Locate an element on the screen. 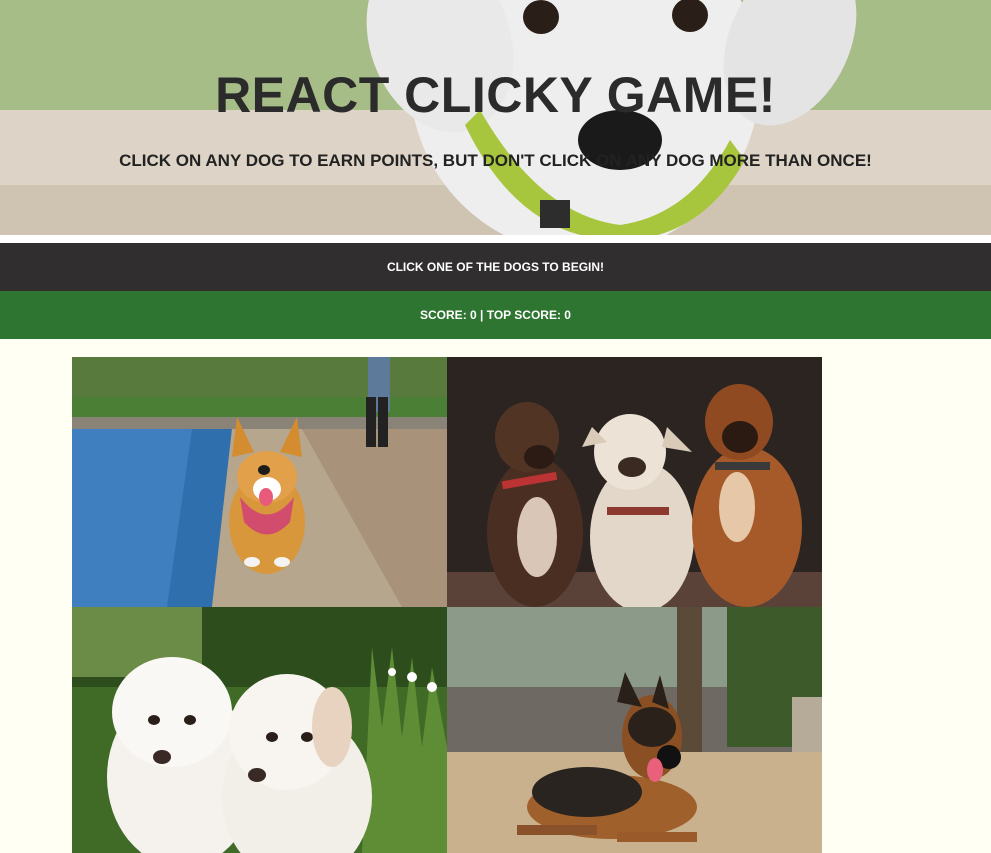  status-message: CLICK ONE OF THE DOGS TO BEGIN! is located at coordinates (495, 267).